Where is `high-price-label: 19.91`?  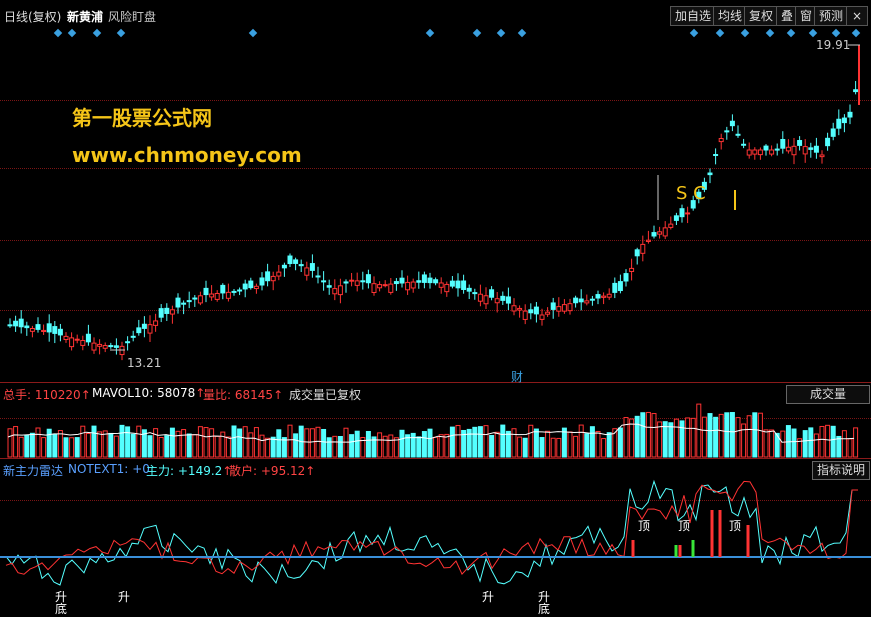
high-price-label: 19.91 is located at coordinates (833, 45).